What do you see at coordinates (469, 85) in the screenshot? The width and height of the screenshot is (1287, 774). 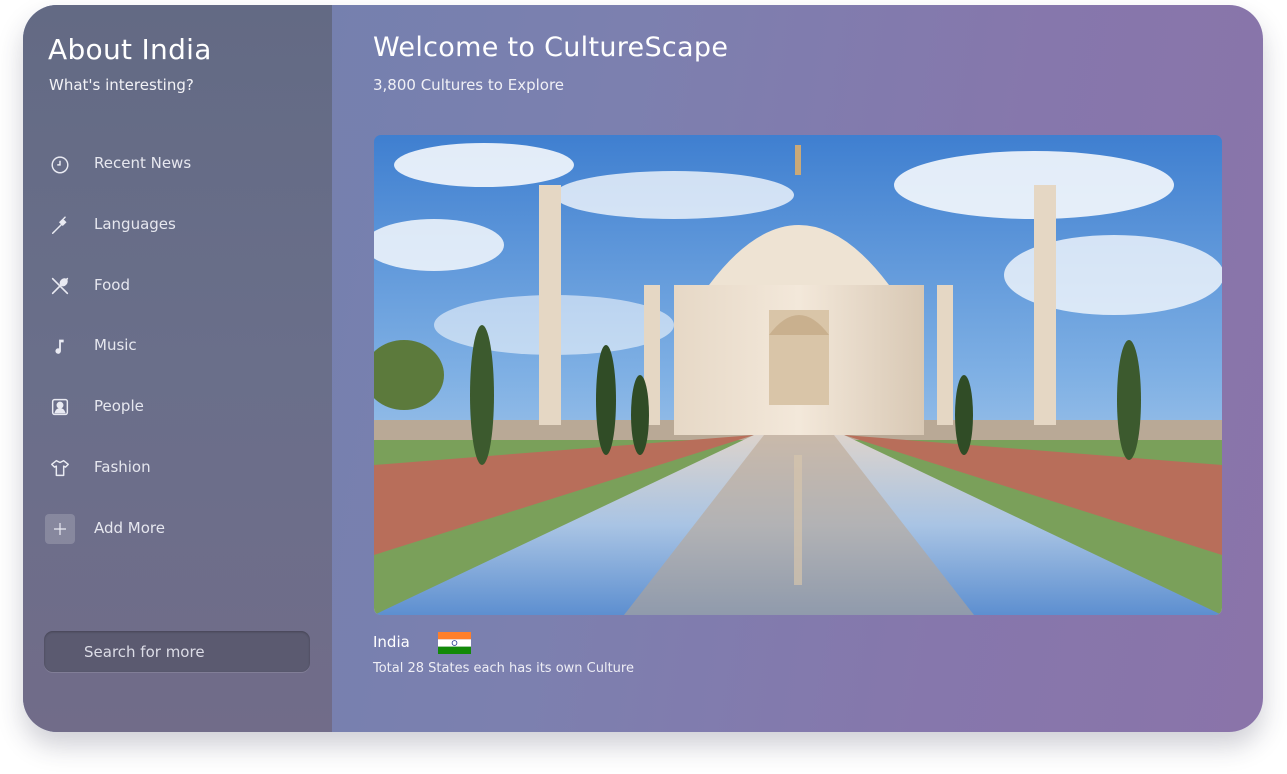 I see `page-subtitle: 3,800 Cultures to Explore` at bounding box center [469, 85].